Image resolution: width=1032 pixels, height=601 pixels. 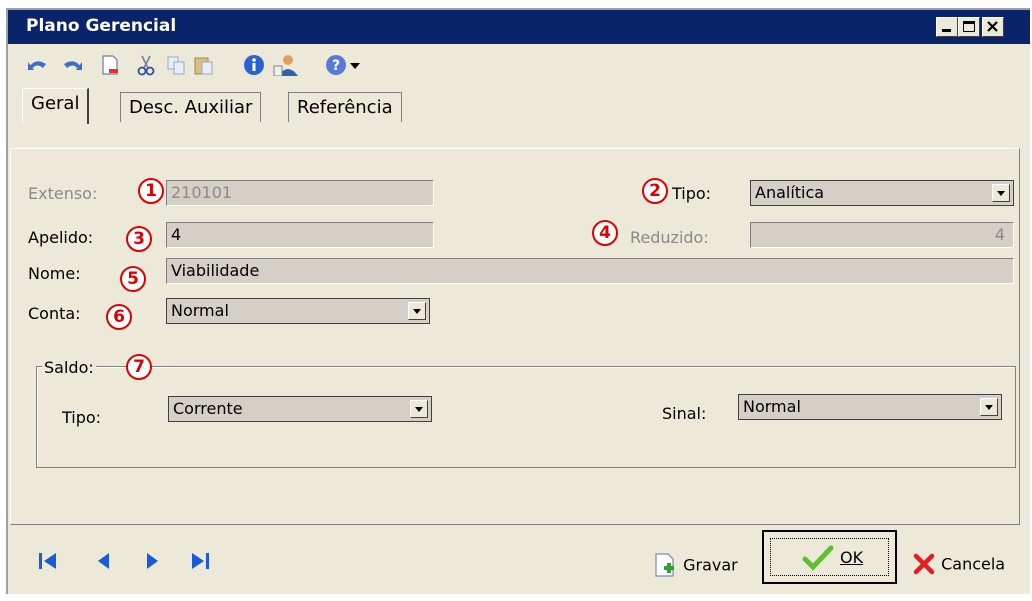 What do you see at coordinates (69, 367) in the screenshot?
I see `saldo-label: Saldo:` at bounding box center [69, 367].